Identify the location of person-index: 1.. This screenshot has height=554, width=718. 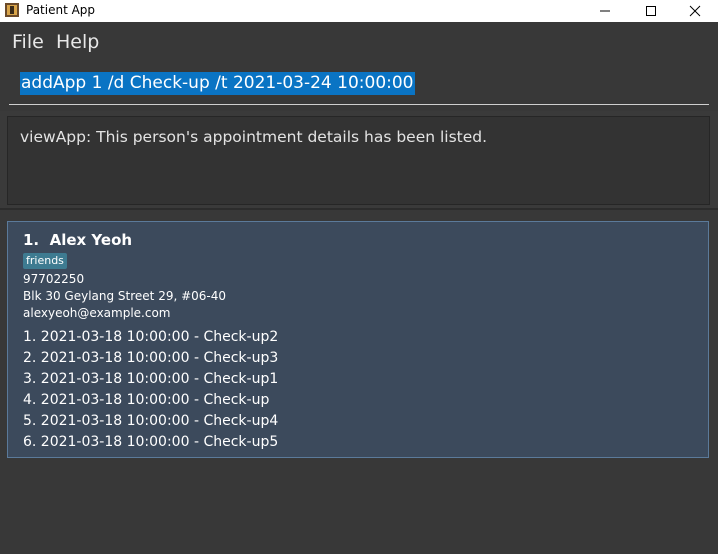
(31, 240).